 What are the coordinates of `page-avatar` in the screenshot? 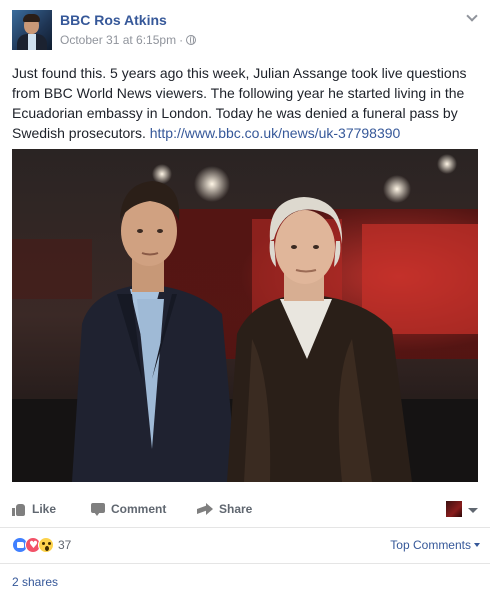 It's located at (32, 30).